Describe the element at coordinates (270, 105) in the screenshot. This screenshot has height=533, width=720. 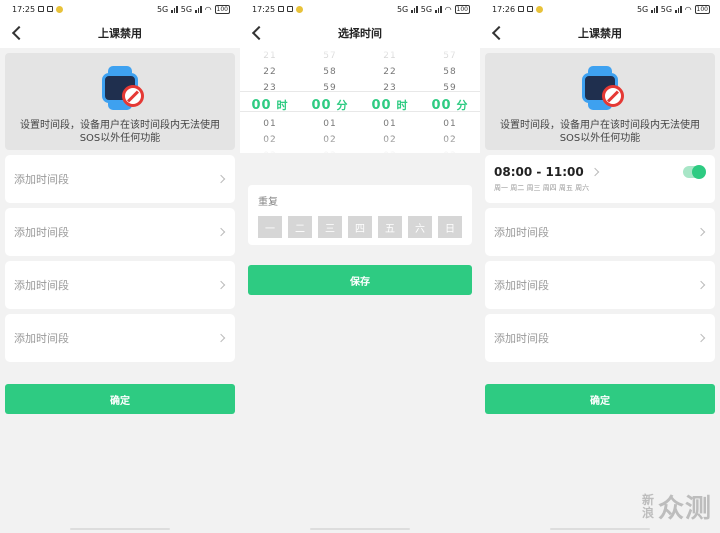
I see `selected-start-hour: 00 时` at that location.